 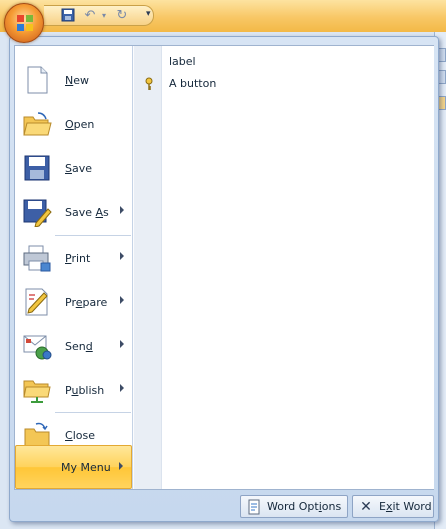 I want to click on submenu-a-button: A button, so click(x=192, y=83).